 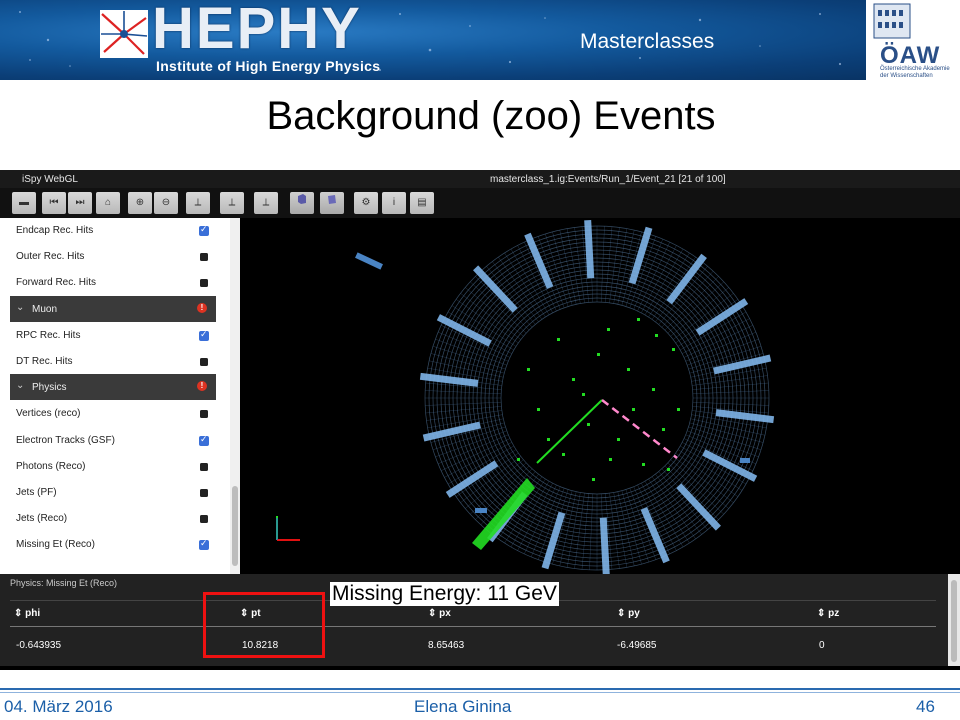 I want to click on column-header-pz: ⇕ pz, so click(x=828, y=613).